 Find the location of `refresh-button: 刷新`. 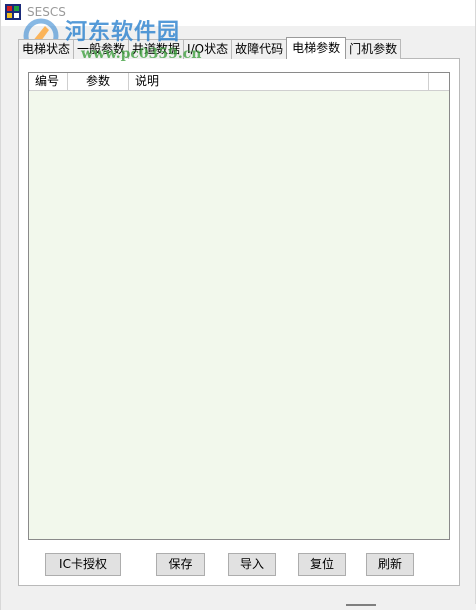

refresh-button: 刷新 is located at coordinates (390, 564).